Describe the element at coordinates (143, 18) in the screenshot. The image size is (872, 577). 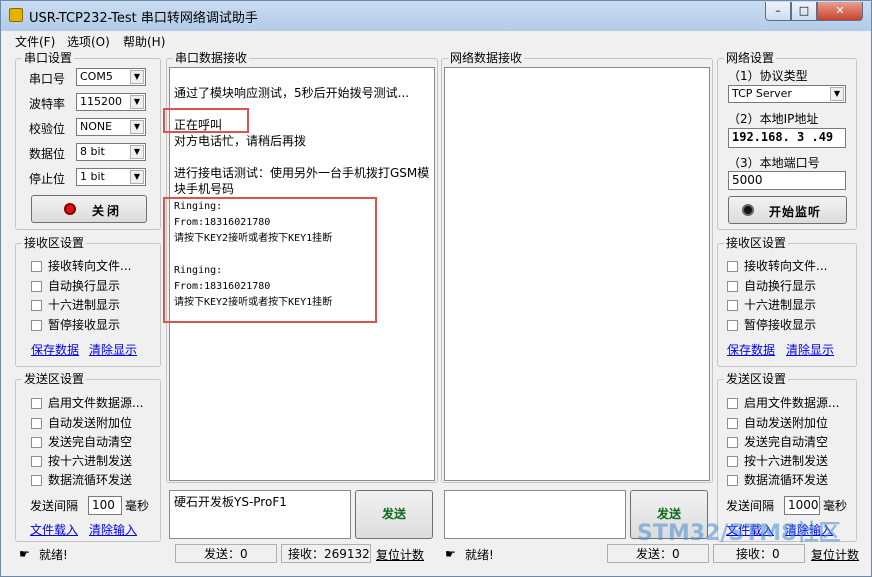
I see `window-title: USR-TCP232-Test 串口转网络调试助手` at that location.